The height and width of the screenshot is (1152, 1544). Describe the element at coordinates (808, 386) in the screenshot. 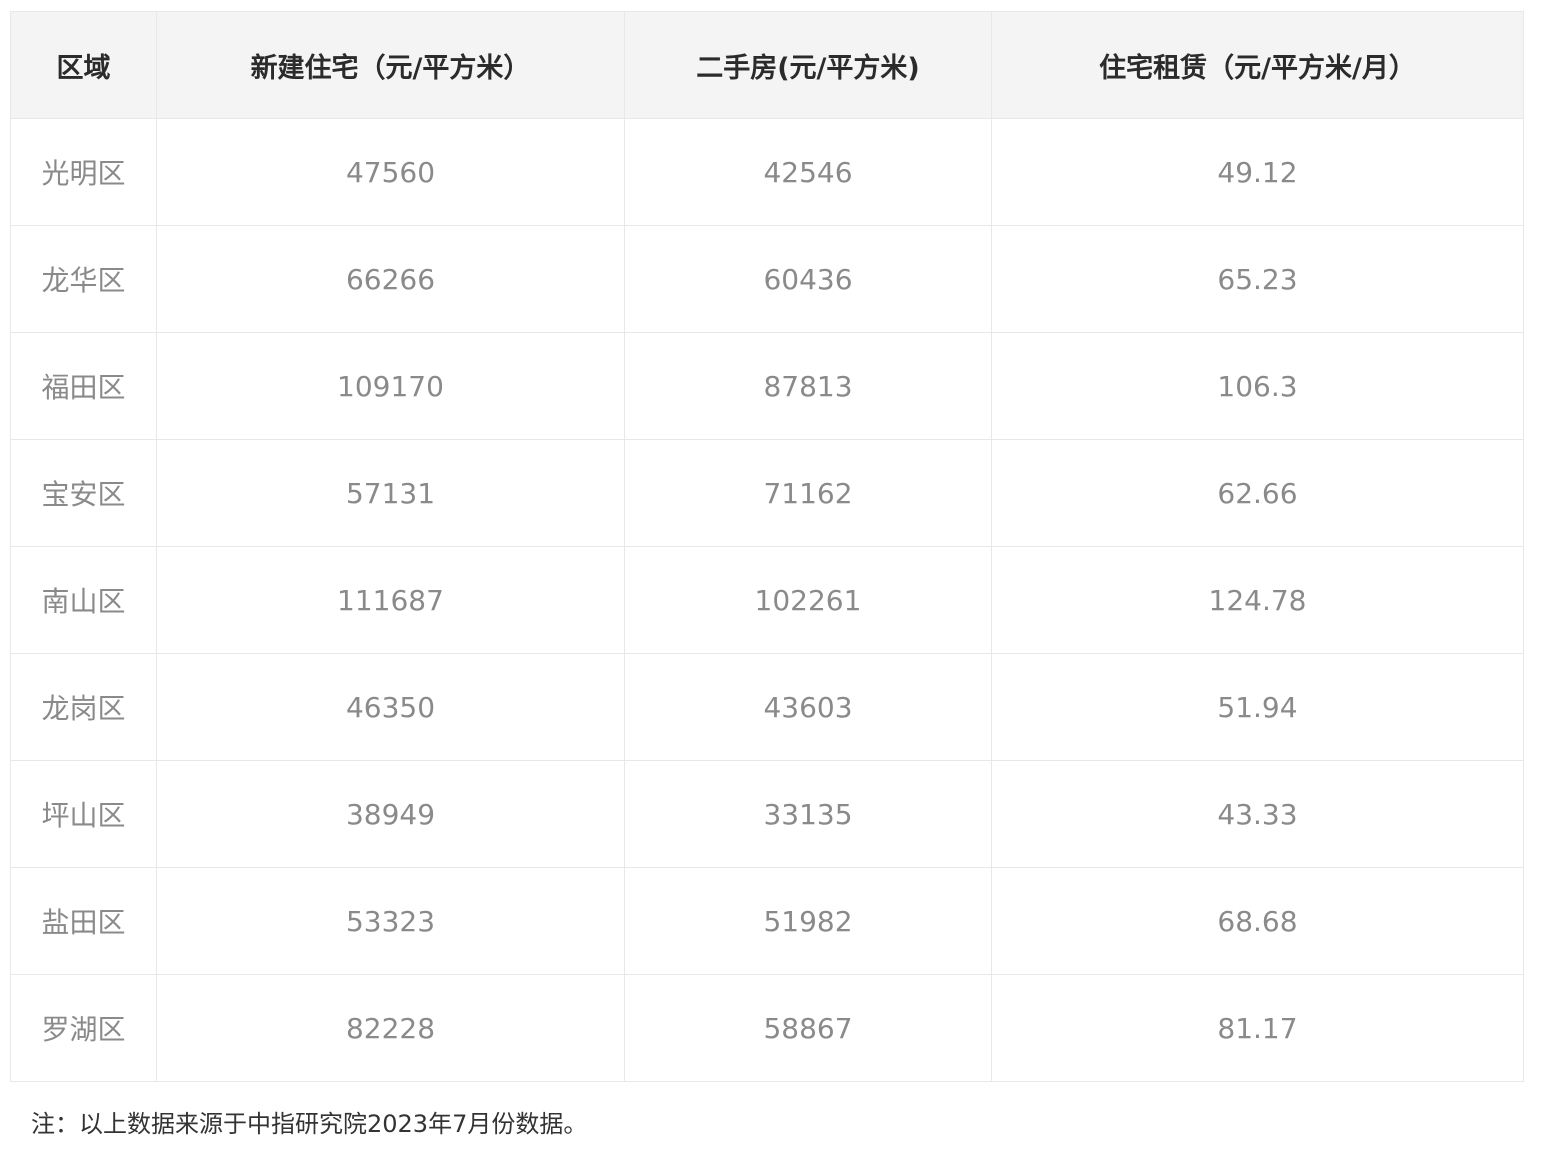

I see `cell-second-hand: 87813` at that location.